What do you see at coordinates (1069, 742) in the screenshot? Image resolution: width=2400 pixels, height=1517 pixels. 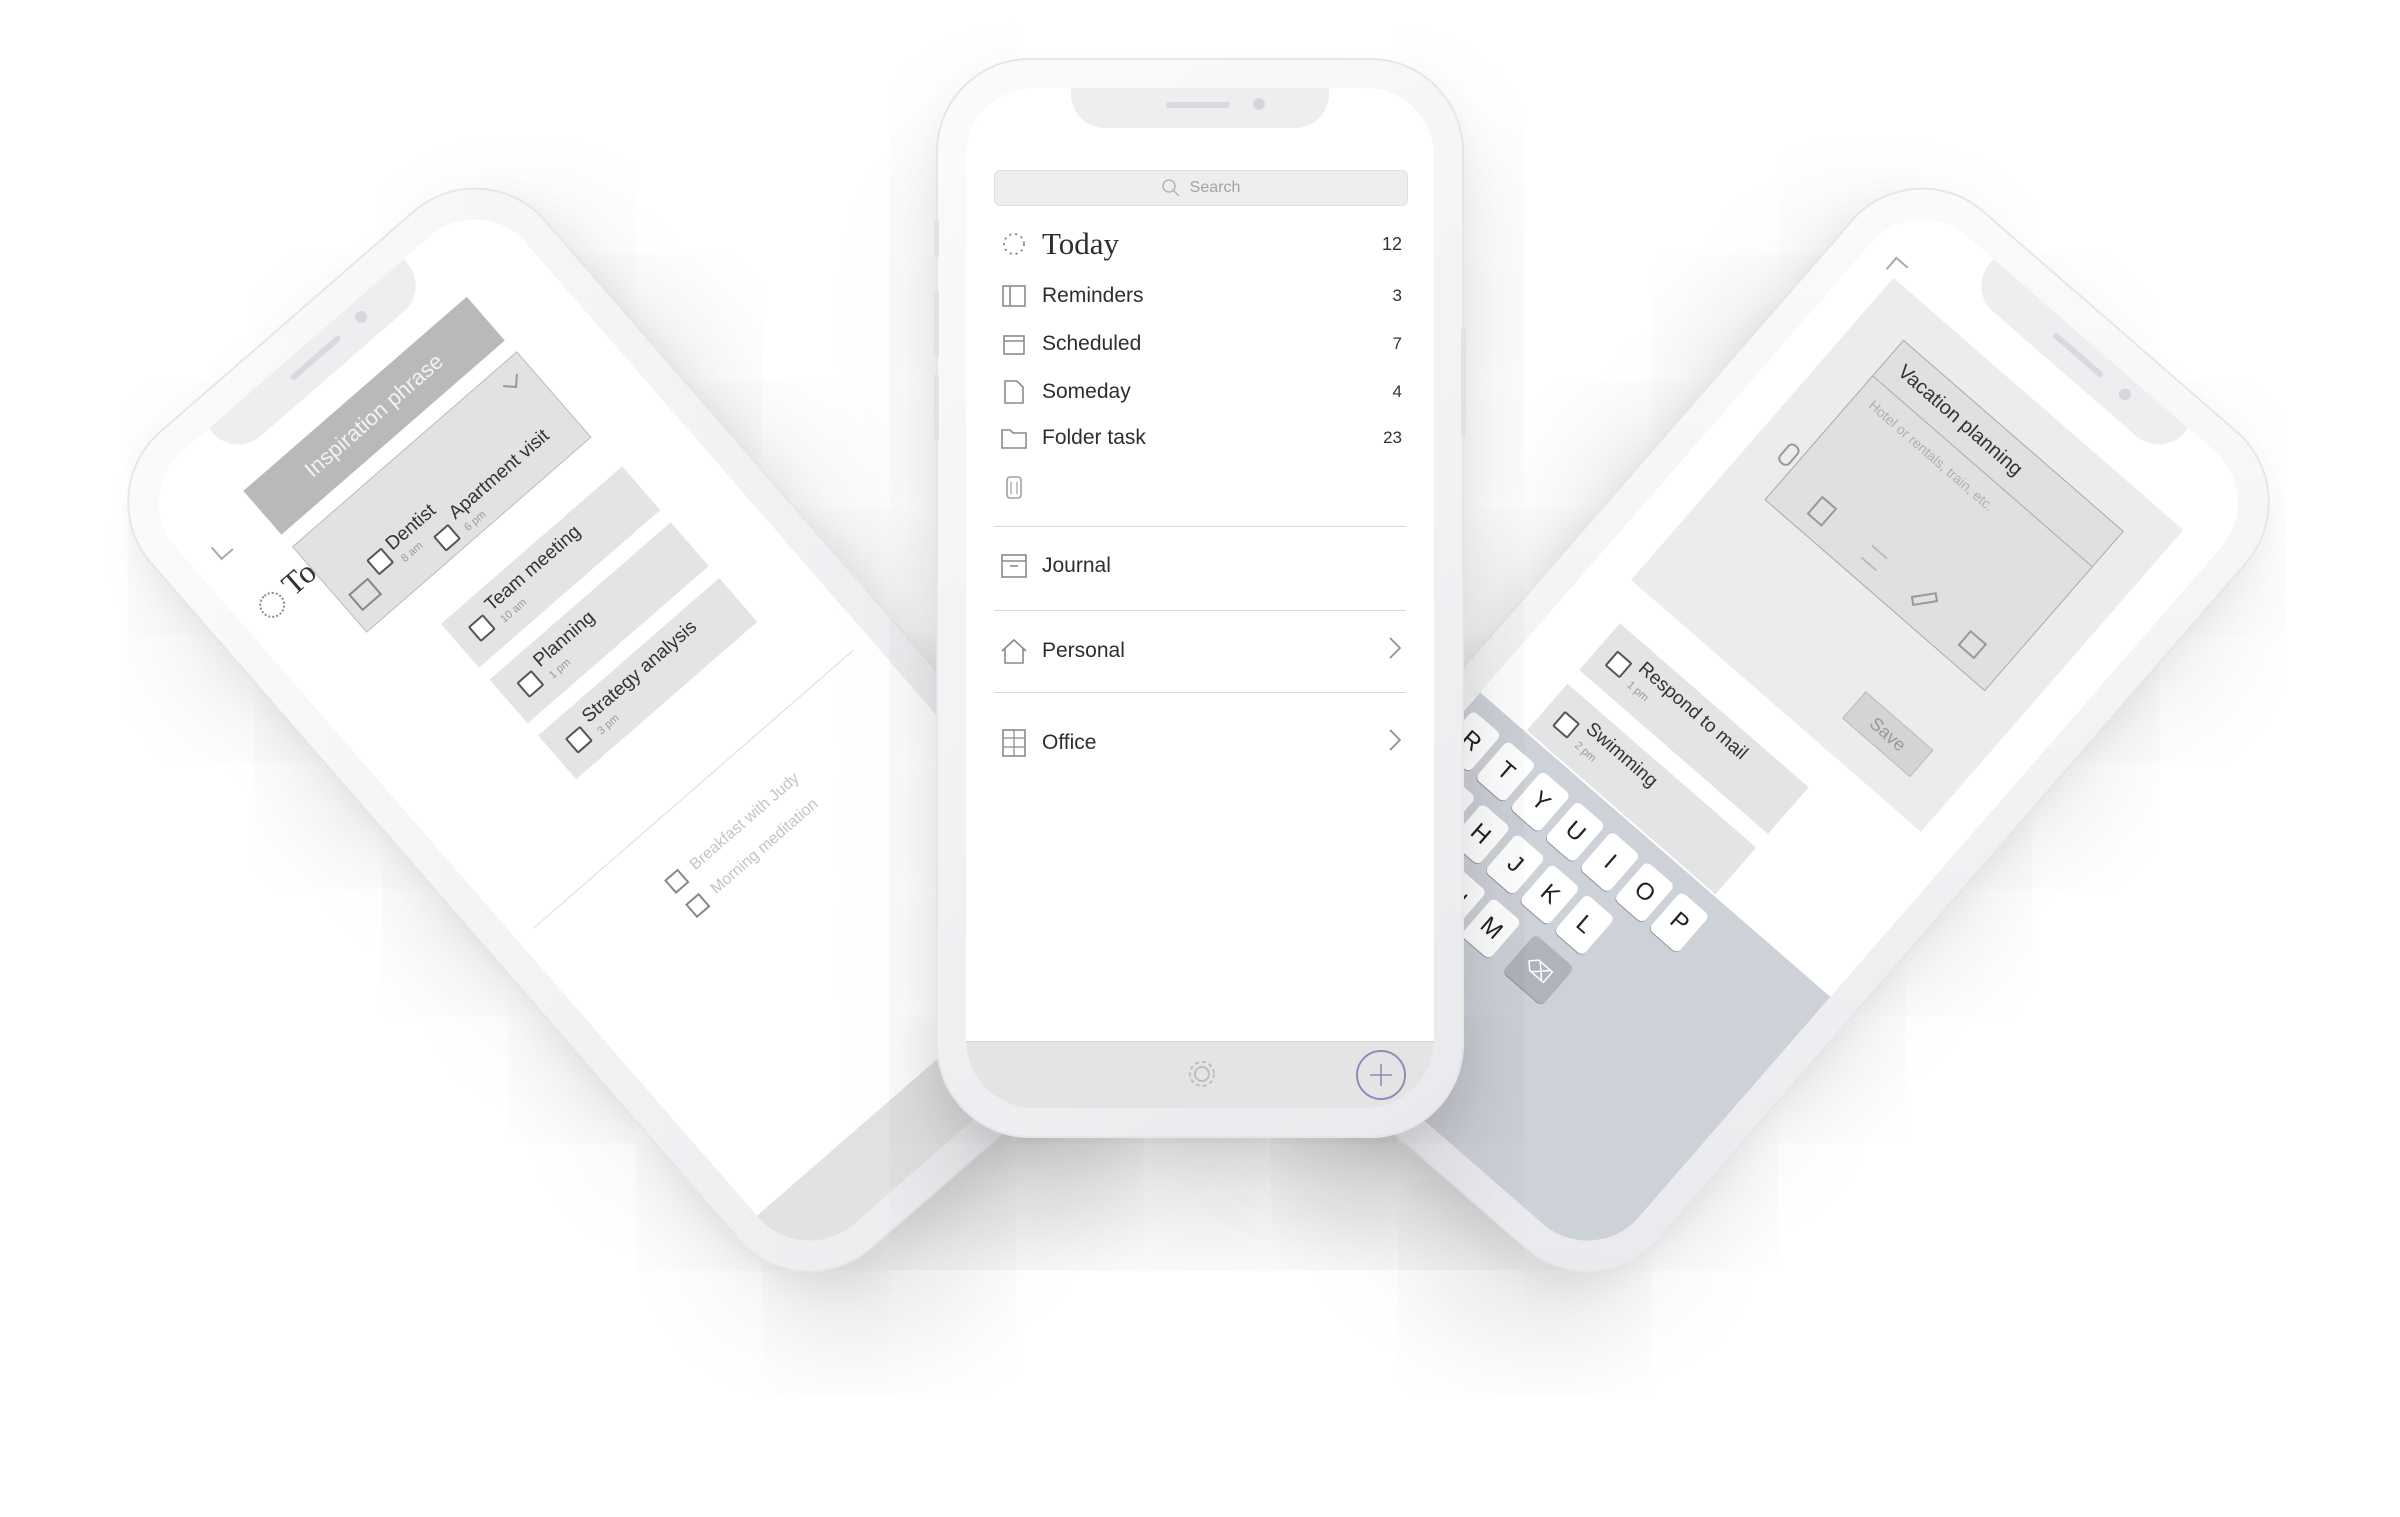 I see `list-item-label: Office` at bounding box center [1069, 742].